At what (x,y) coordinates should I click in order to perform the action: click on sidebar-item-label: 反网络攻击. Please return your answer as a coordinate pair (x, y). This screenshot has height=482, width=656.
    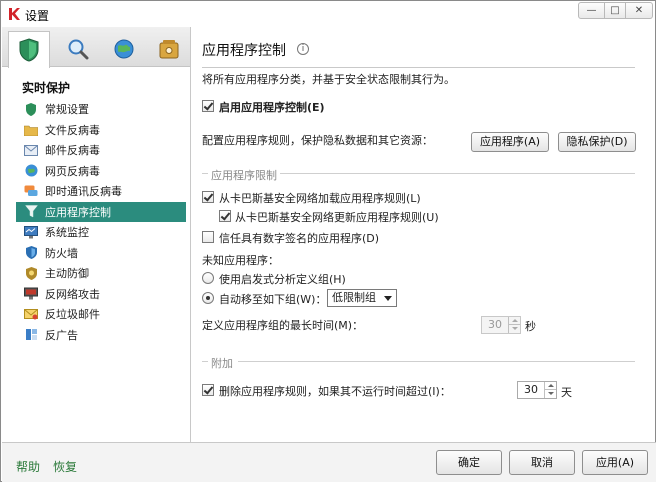
    Looking at the image, I should click on (72, 294).